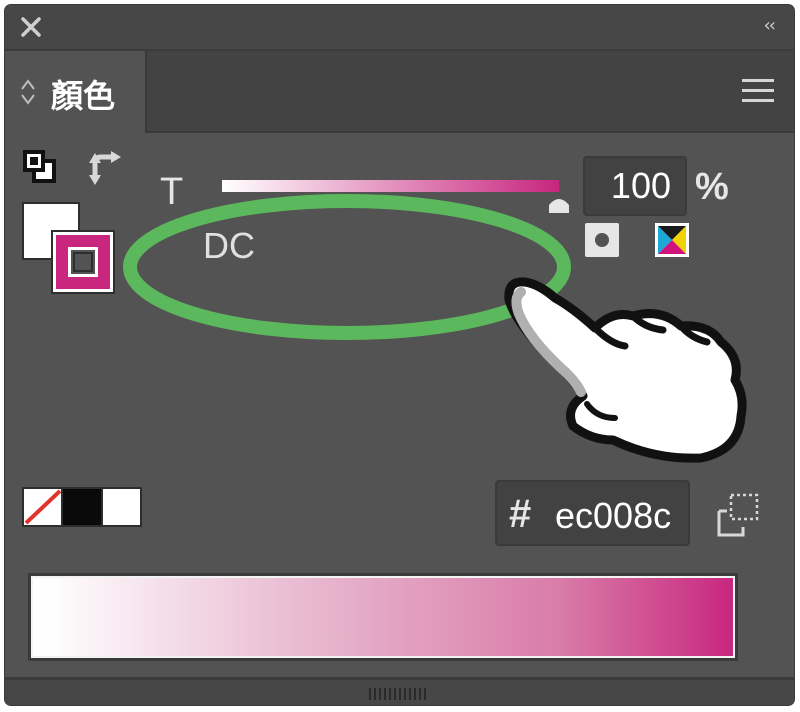  What do you see at coordinates (28, 92) in the screenshot?
I see `tab-arrows-icon` at bounding box center [28, 92].